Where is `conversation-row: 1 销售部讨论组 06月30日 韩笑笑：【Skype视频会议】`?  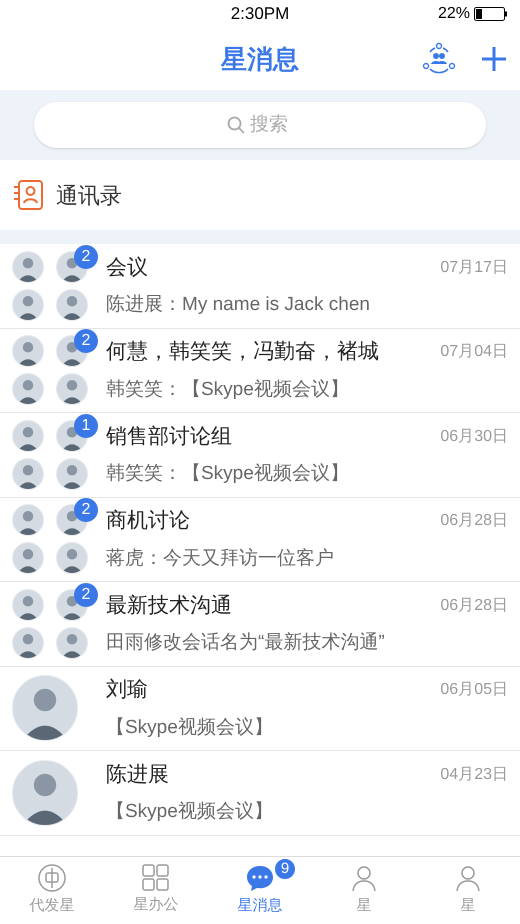 conversation-row: 1 销售部讨论组 06月30日 韩笑笑：【Skype视频会议】 is located at coordinates (260, 455).